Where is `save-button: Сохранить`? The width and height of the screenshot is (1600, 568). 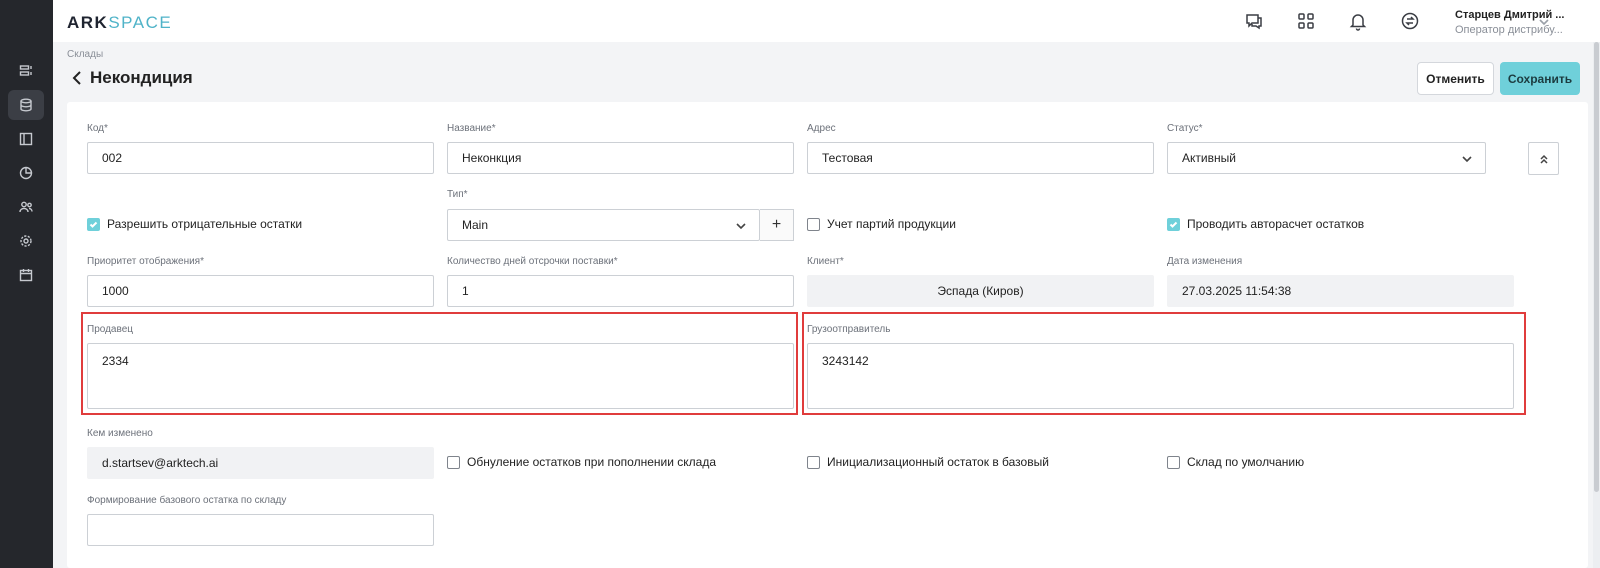
save-button: Сохранить is located at coordinates (1540, 78).